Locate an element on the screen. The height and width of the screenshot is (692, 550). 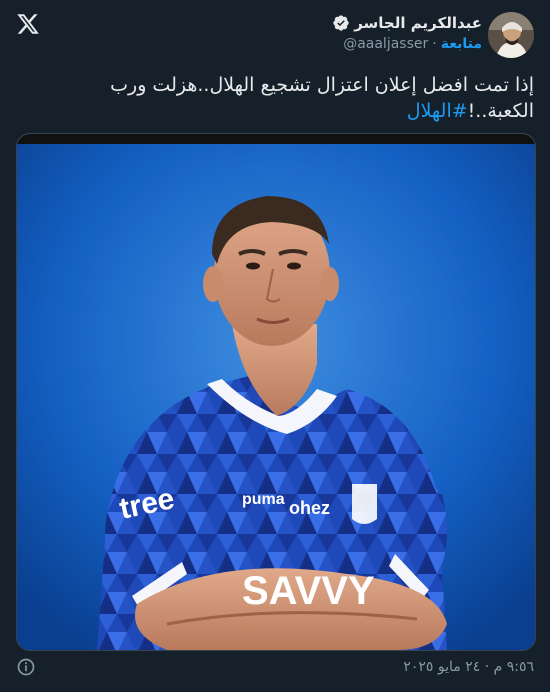
follow-button: متابعة is located at coordinates (461, 44).